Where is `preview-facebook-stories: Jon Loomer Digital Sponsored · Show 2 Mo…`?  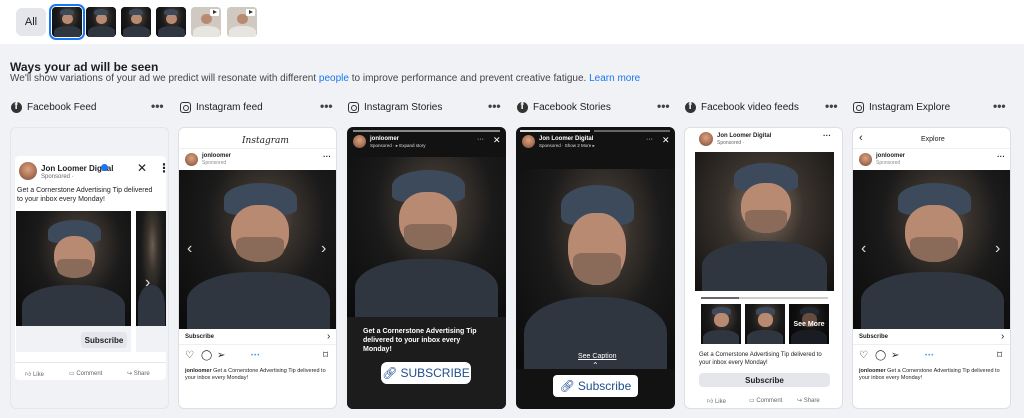
preview-facebook-stories: Jon Loomer Digital Sponsored · Show 2 Mo… is located at coordinates (595, 268).